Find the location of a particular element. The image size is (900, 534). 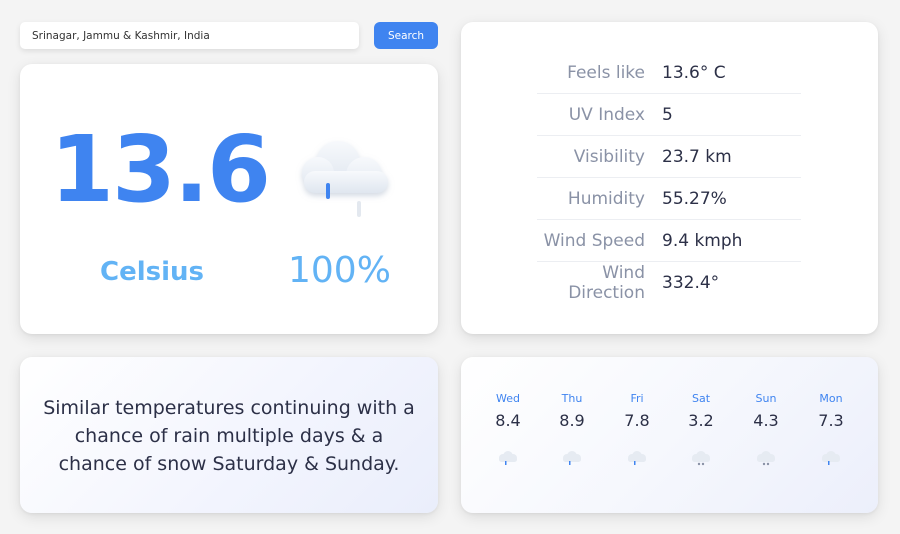

forecast-day-name: Sat is located at coordinates (701, 398).